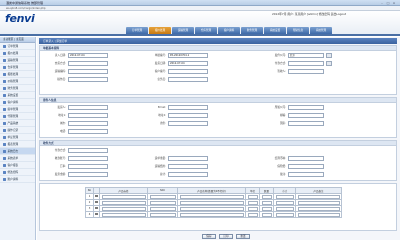  I want to click on fee-input, so click(188, 166).